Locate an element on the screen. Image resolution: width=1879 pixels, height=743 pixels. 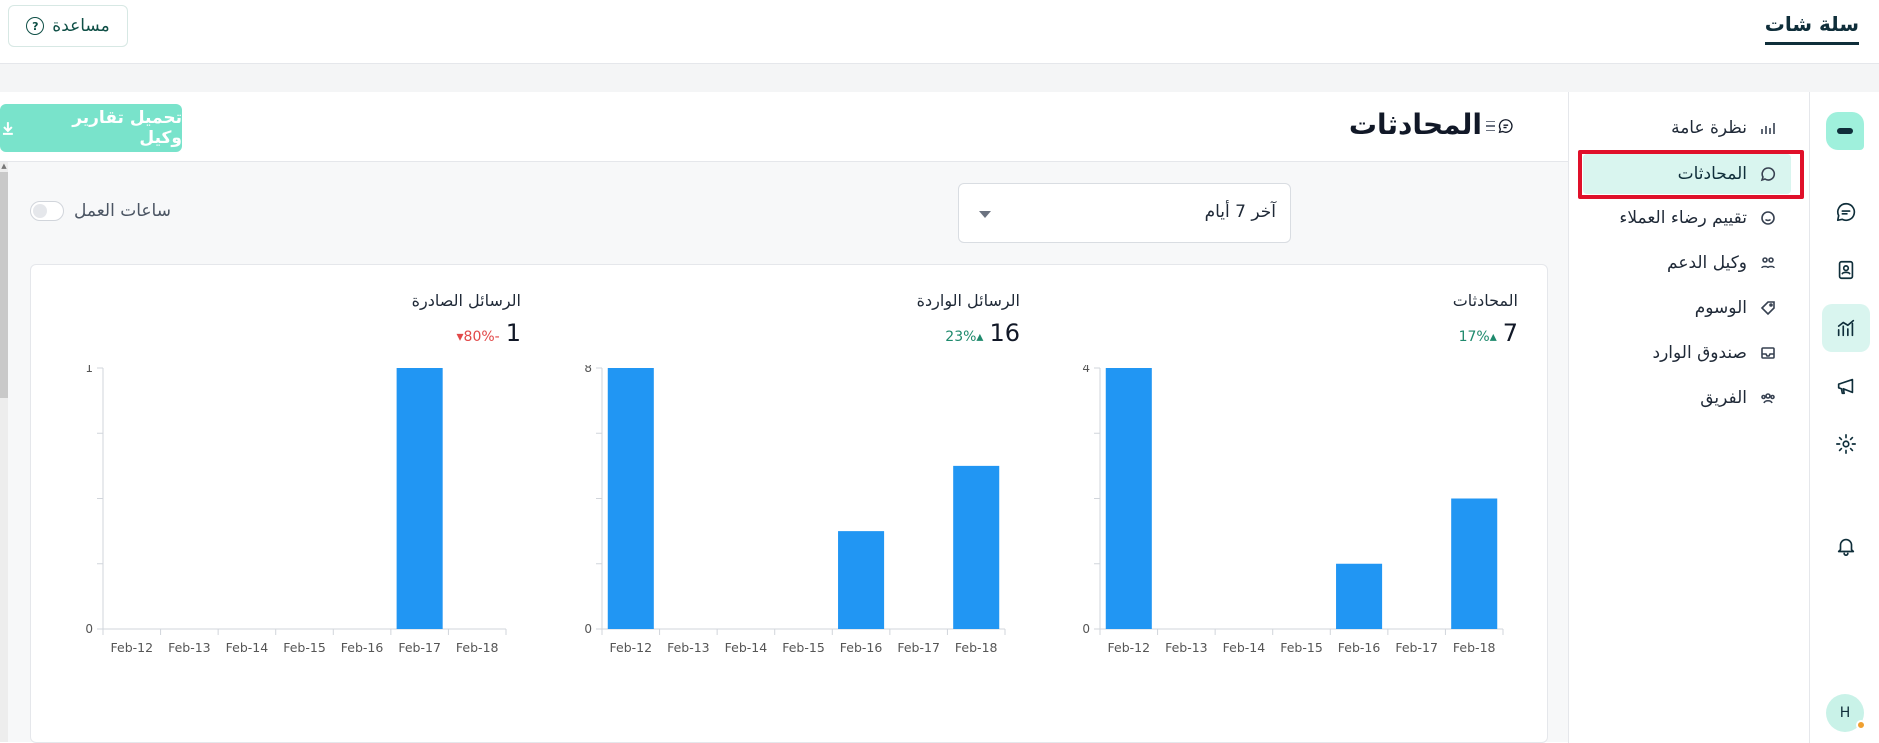
avatar-initial: H is located at coordinates (1845, 713).